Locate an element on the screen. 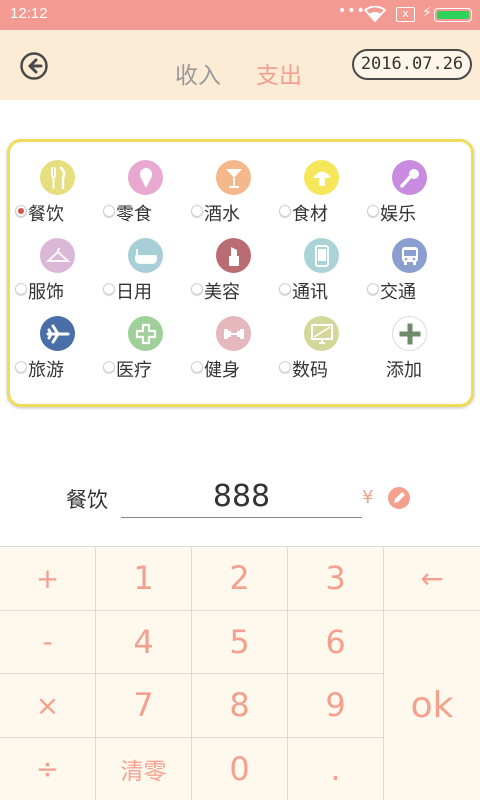 The height and width of the screenshot is (800, 480). header: 收入 支出 2016.07.26 is located at coordinates (240, 65).